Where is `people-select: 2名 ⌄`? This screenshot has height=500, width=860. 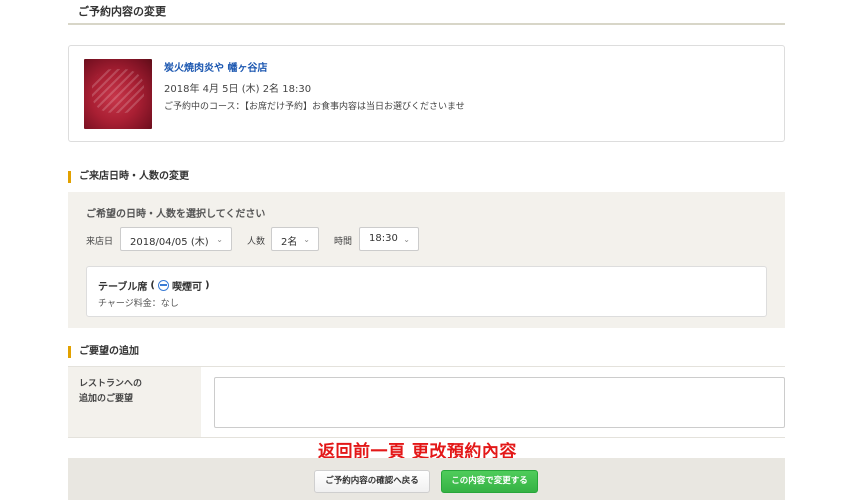 people-select: 2名 ⌄ is located at coordinates (295, 239).